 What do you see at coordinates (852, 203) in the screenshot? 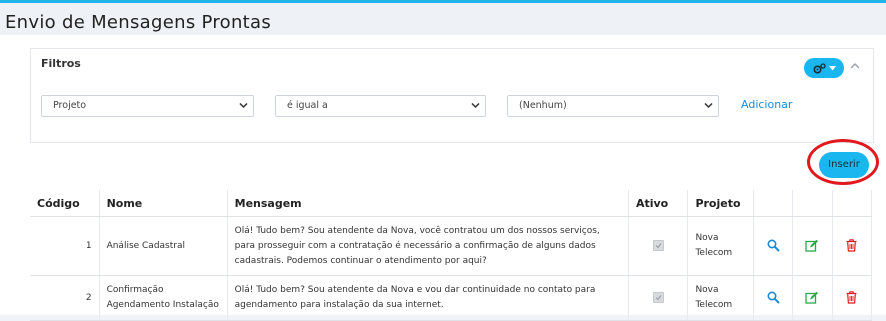
I see `column-header-delete` at bounding box center [852, 203].